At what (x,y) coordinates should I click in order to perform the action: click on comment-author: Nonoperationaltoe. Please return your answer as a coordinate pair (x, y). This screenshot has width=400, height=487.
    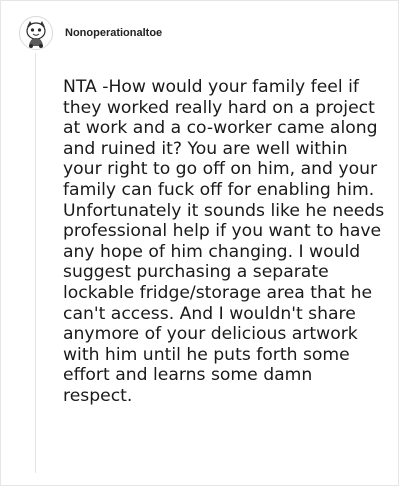
    Looking at the image, I should click on (113, 33).